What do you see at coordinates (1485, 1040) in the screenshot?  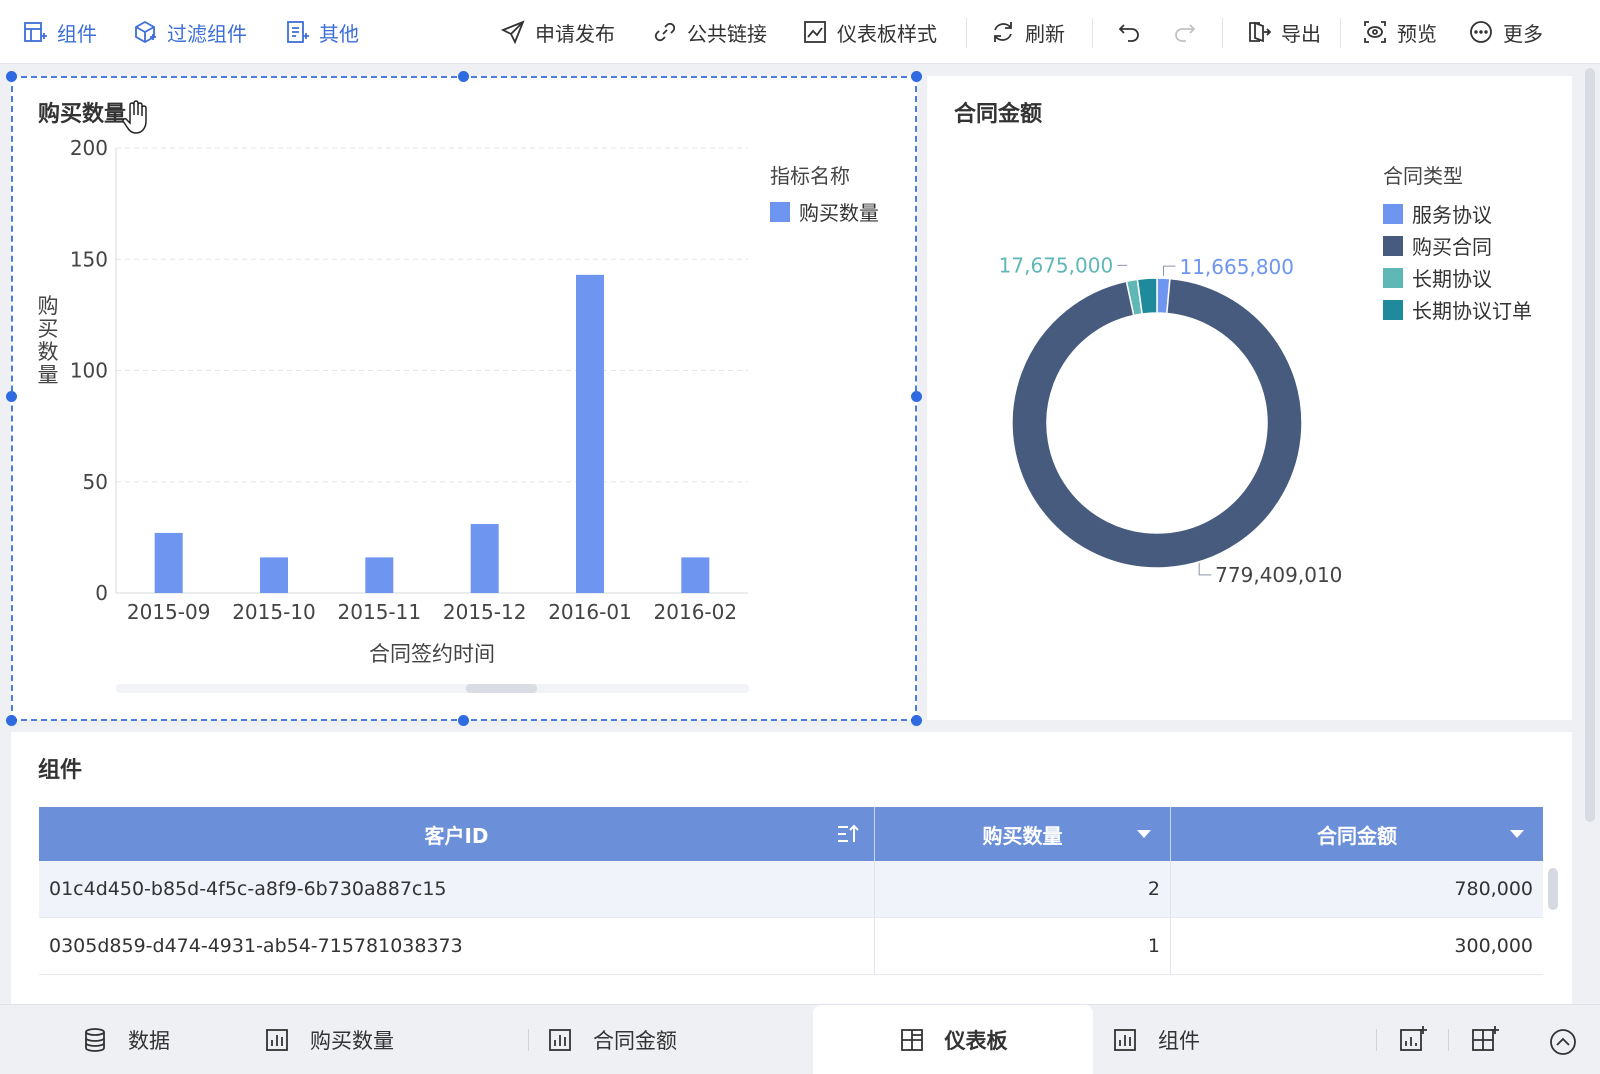 I see `add-dashboard-icon` at bounding box center [1485, 1040].